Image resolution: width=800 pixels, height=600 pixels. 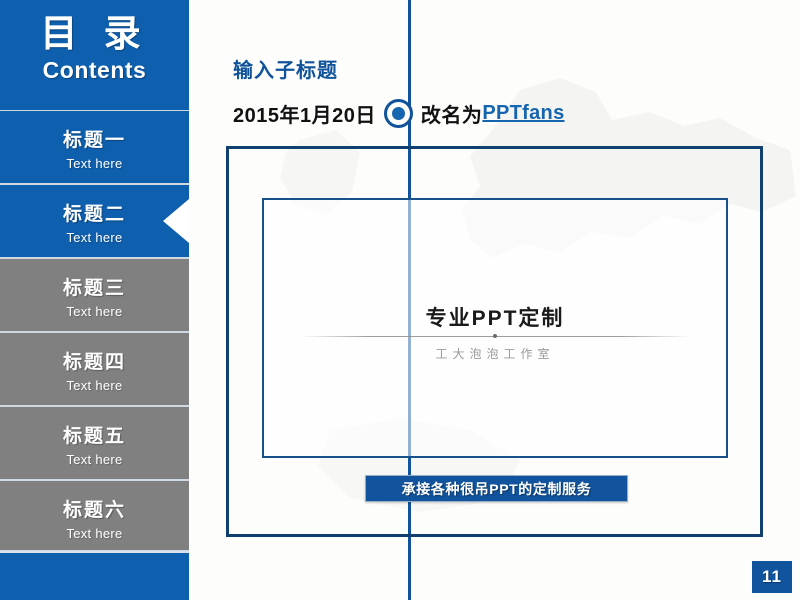 What do you see at coordinates (451, 115) in the screenshot?
I see `rename-label: 改名为` at bounding box center [451, 115].